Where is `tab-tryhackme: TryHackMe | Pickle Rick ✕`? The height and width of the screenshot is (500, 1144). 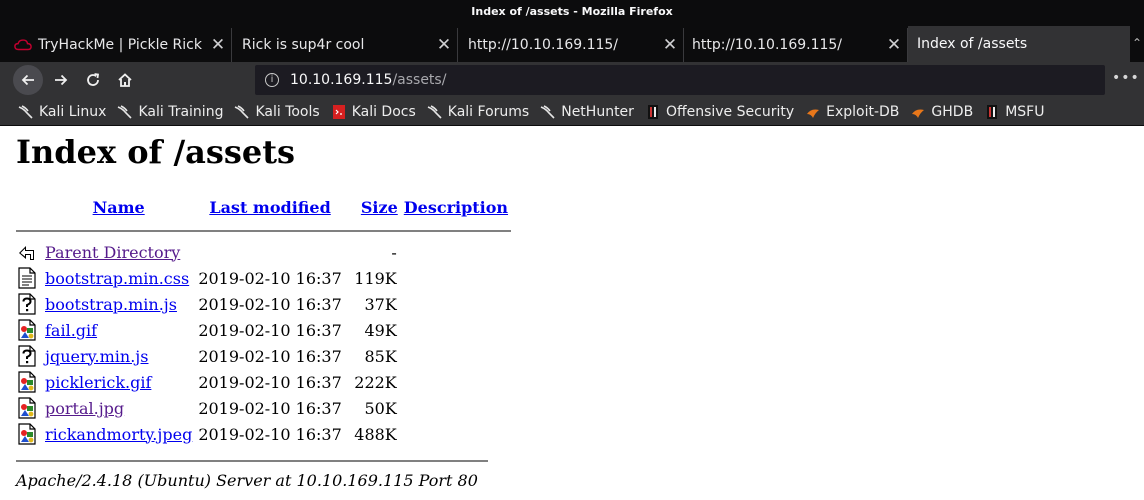 tab-tryhackme: TryHackMe | Pickle Rick ✕ is located at coordinates (116, 45).